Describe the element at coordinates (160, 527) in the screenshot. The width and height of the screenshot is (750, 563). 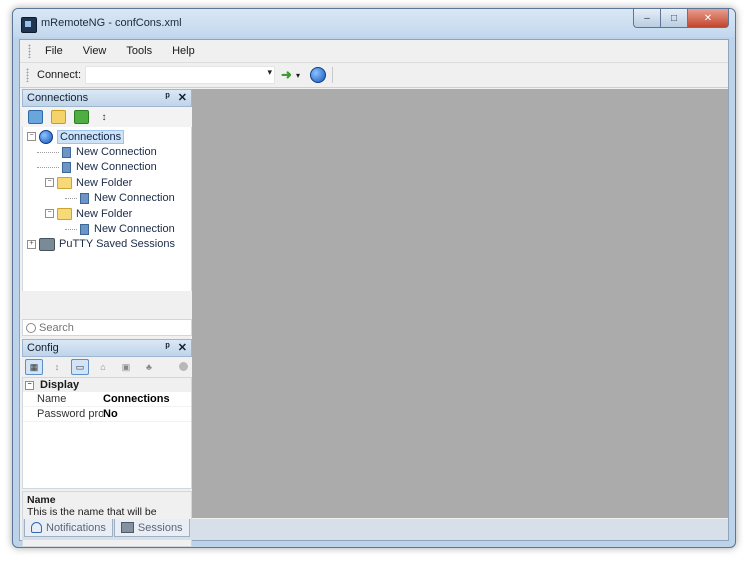
I see `tab-label: Sessions` at that location.